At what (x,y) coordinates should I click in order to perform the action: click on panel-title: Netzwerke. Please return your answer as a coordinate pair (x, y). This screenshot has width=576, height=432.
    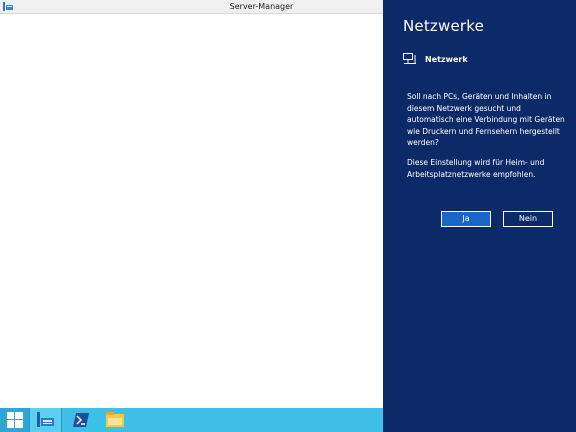
    Looking at the image, I should click on (444, 26).